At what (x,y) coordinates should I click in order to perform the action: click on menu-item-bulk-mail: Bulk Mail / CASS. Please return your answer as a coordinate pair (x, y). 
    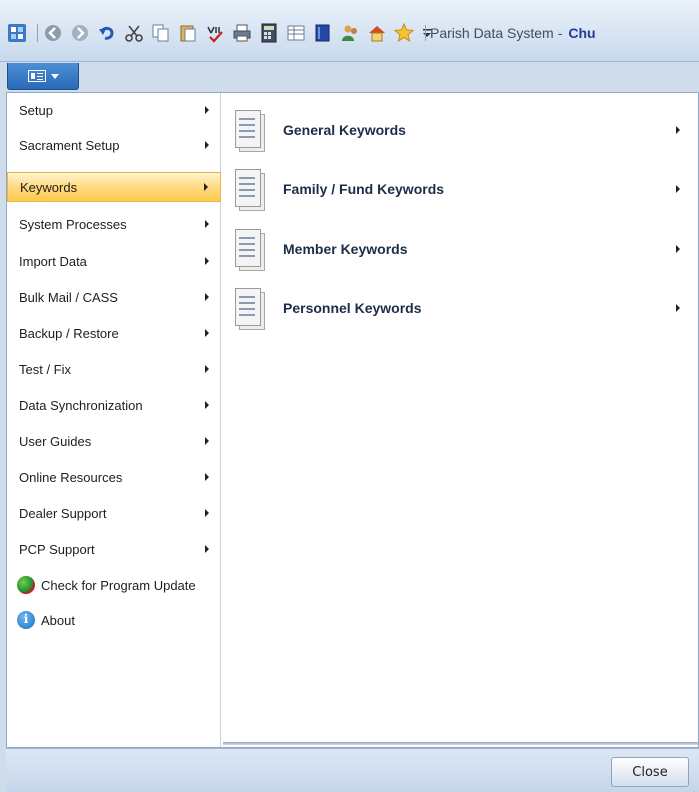
    Looking at the image, I should click on (114, 297).